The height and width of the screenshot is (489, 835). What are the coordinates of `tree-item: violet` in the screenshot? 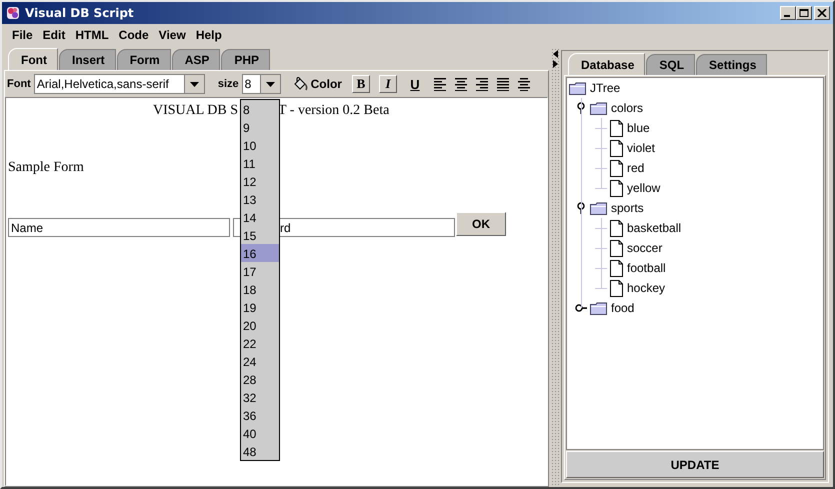 It's located at (641, 148).